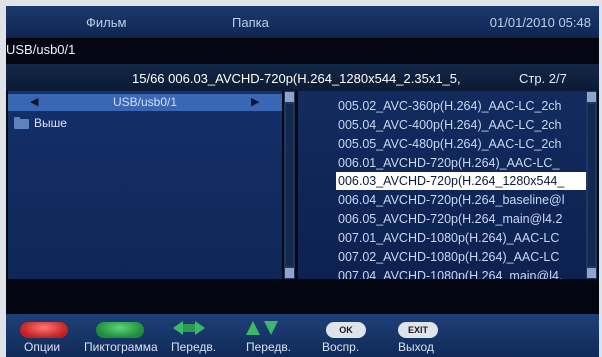  I want to click on exit-key-icon: EXIT, so click(418, 330).